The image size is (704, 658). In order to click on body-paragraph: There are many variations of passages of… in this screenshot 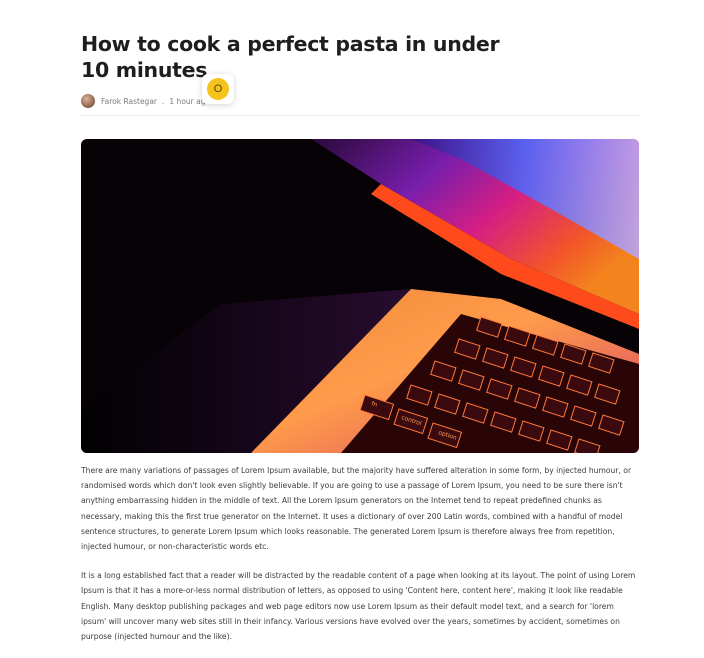, I will do `click(356, 509)`.